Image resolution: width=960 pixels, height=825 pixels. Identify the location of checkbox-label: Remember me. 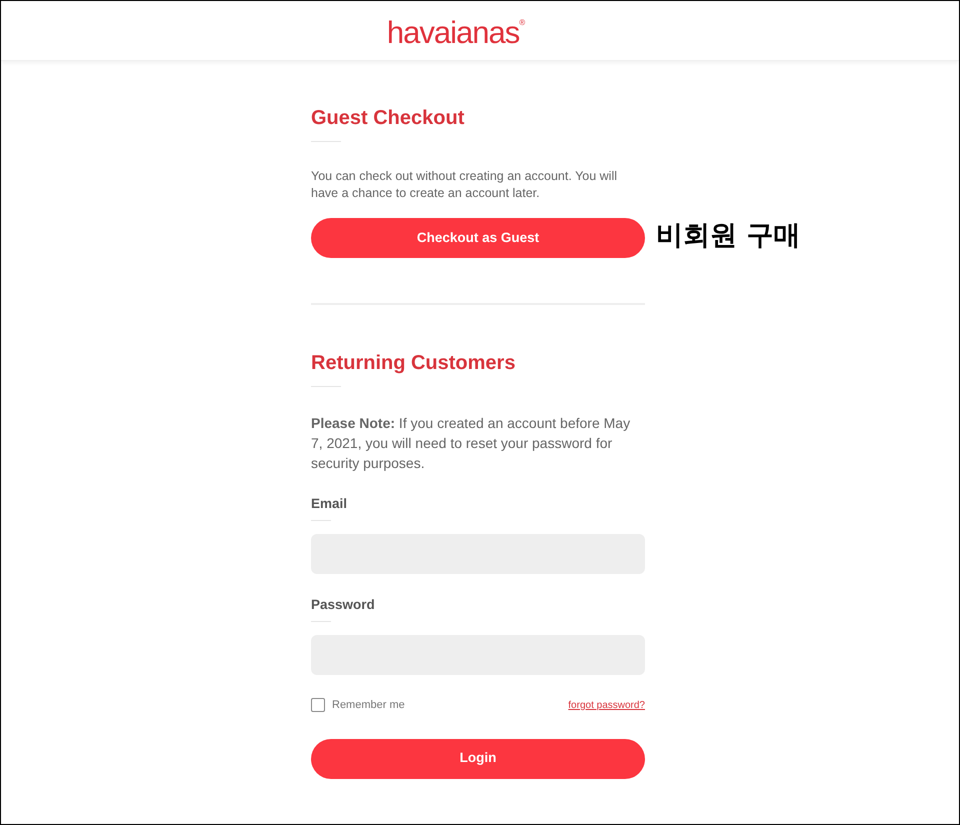
(368, 705).